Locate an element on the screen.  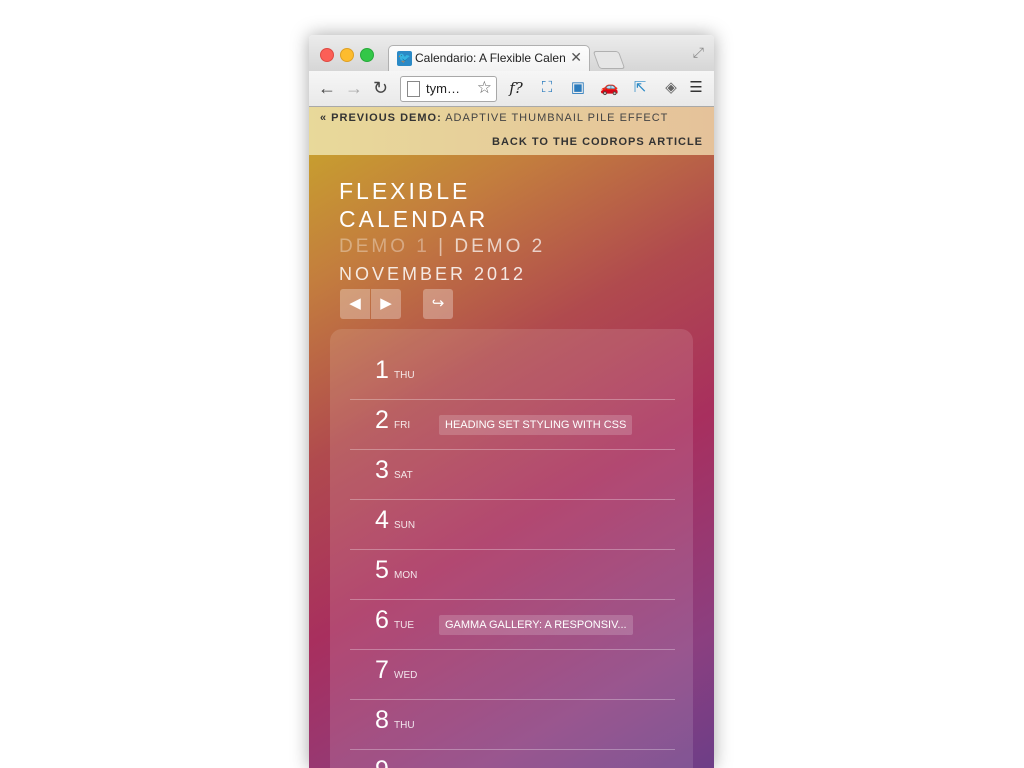
day-name: SUN is located at coordinates (405, 525).